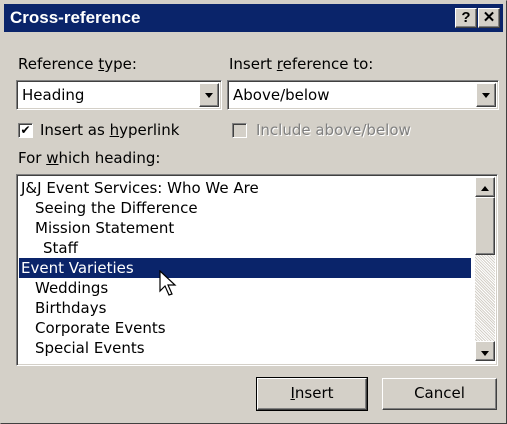 The image size is (507, 424). I want to click on checkmark-icon: ✔, so click(25, 130).